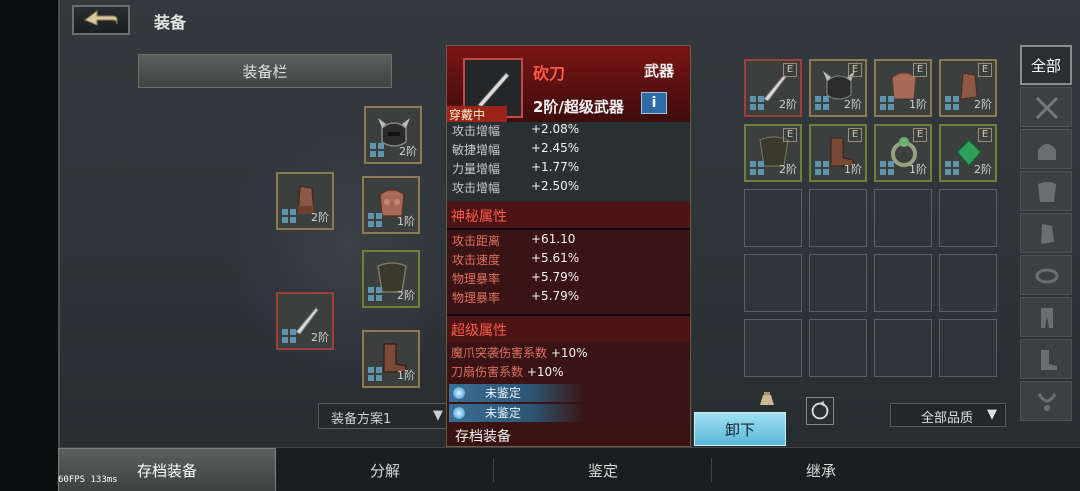  Describe the element at coordinates (555, 258) in the screenshot. I see `stat-value: +5.61%` at that location.